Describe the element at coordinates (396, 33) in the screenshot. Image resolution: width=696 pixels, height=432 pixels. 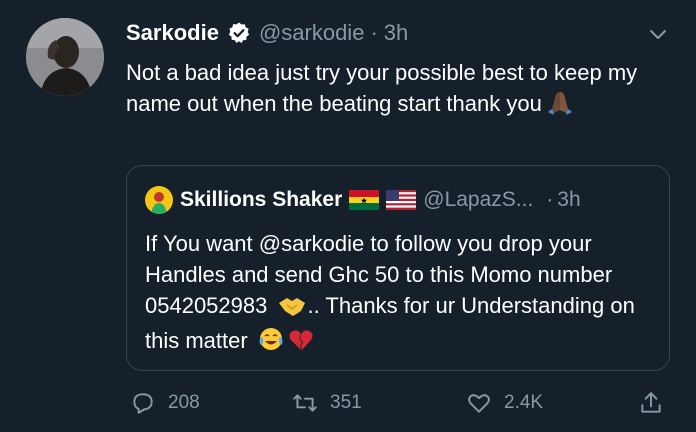
I see `timestamp: 3h` at that location.